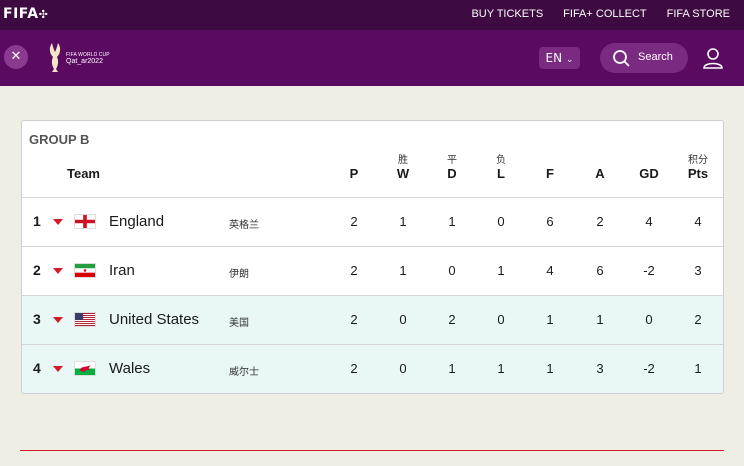  Describe the element at coordinates (37, 319) in the screenshot. I see `position: 3` at that location.